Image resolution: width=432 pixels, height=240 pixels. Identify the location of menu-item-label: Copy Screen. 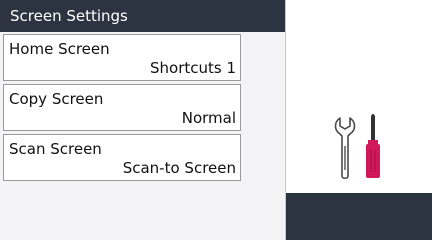
(56, 99).